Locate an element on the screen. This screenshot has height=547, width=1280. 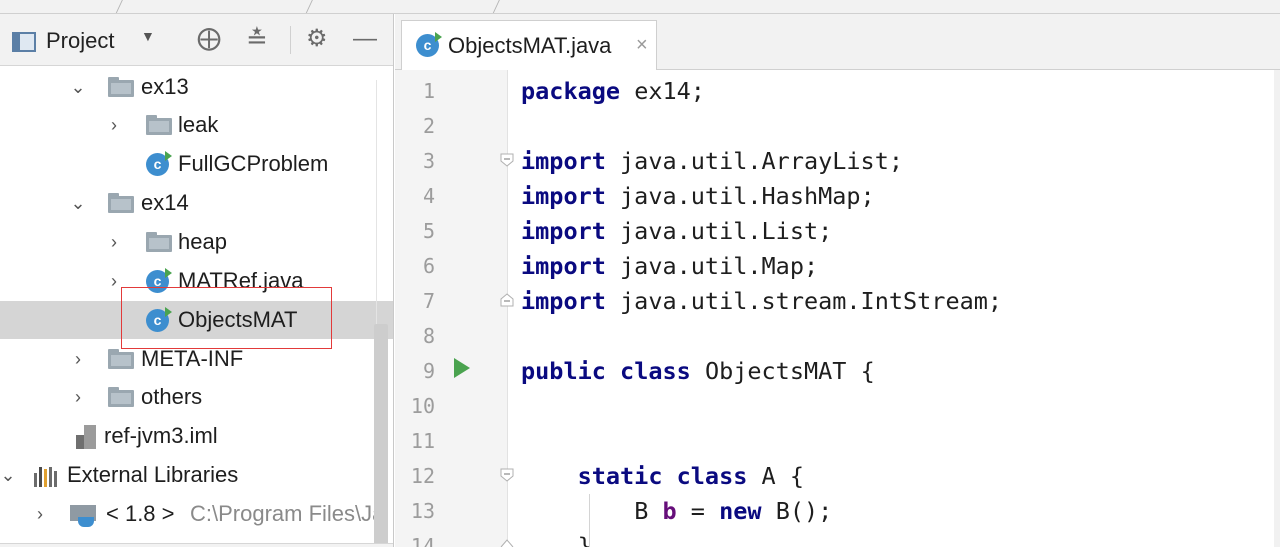
code-line: } is located at coordinates (556, 538).